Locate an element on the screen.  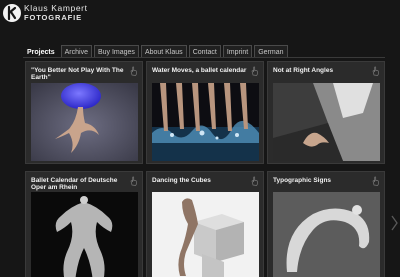
project-card: Typographic Signs is located at coordinates (326, 224).